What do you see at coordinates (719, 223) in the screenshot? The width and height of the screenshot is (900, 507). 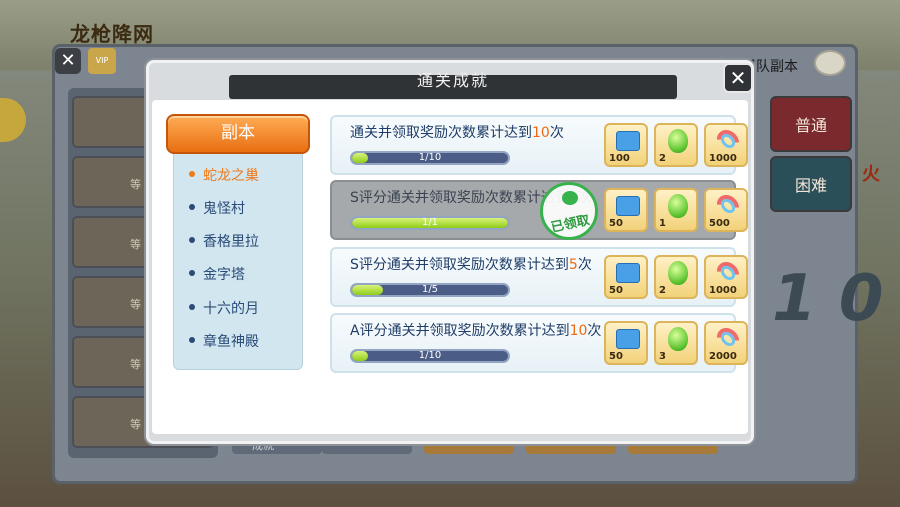 I see `reward-count: 500` at bounding box center [719, 223].